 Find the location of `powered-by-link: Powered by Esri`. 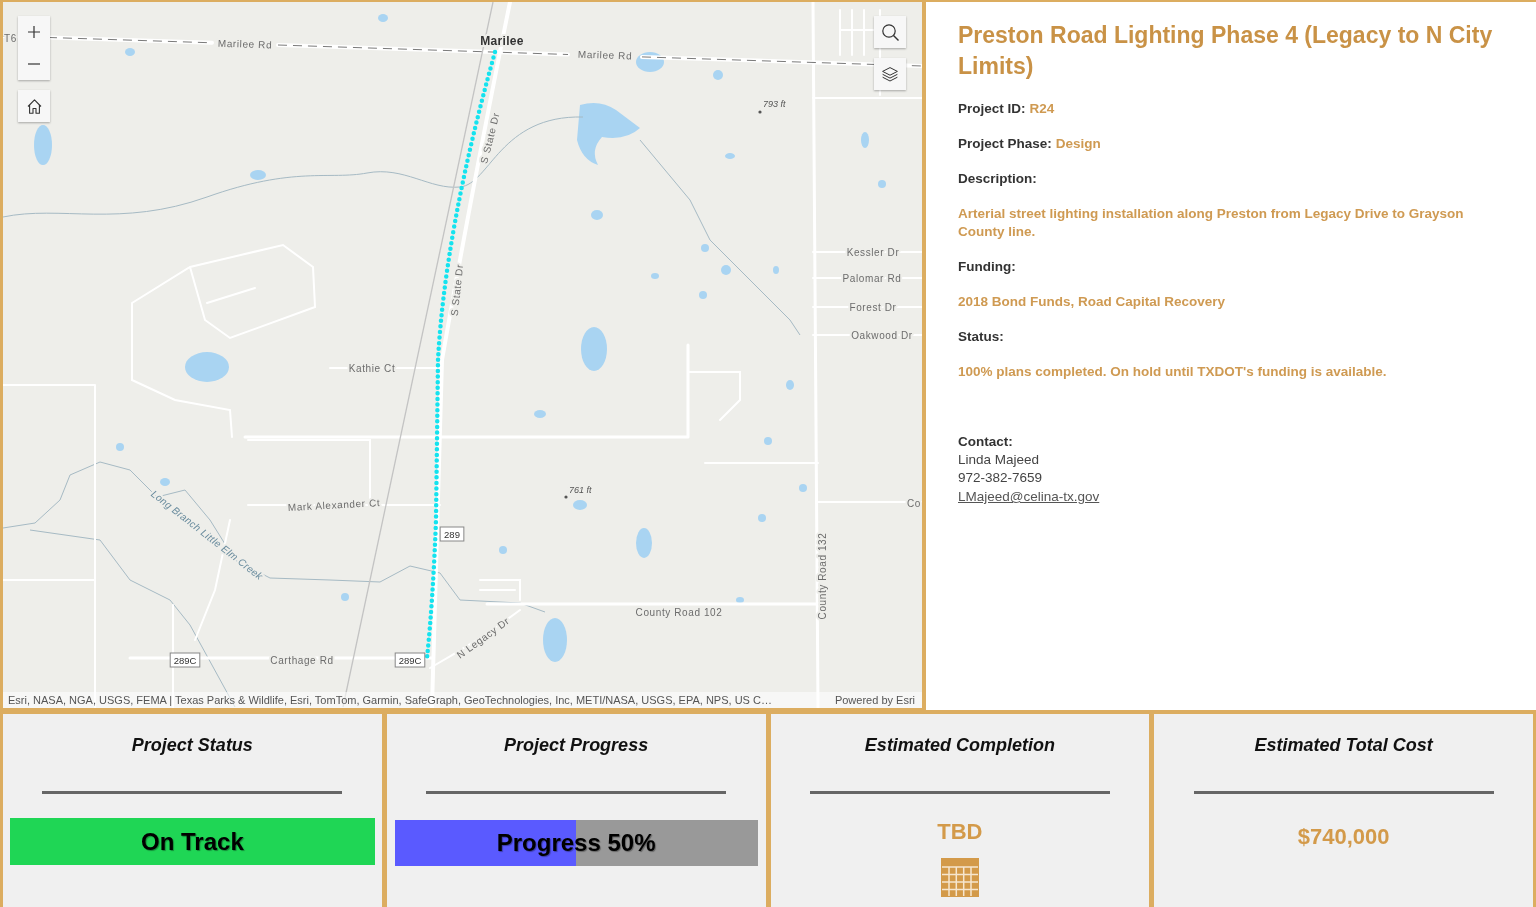

powered-by-link: Powered by Esri is located at coordinates (874, 700).